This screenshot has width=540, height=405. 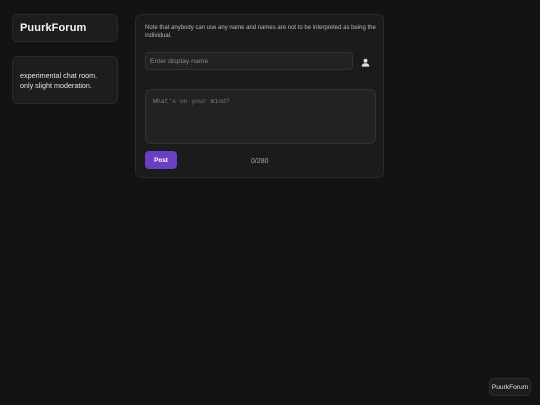 I want to click on post-button: Post, so click(x=161, y=160).